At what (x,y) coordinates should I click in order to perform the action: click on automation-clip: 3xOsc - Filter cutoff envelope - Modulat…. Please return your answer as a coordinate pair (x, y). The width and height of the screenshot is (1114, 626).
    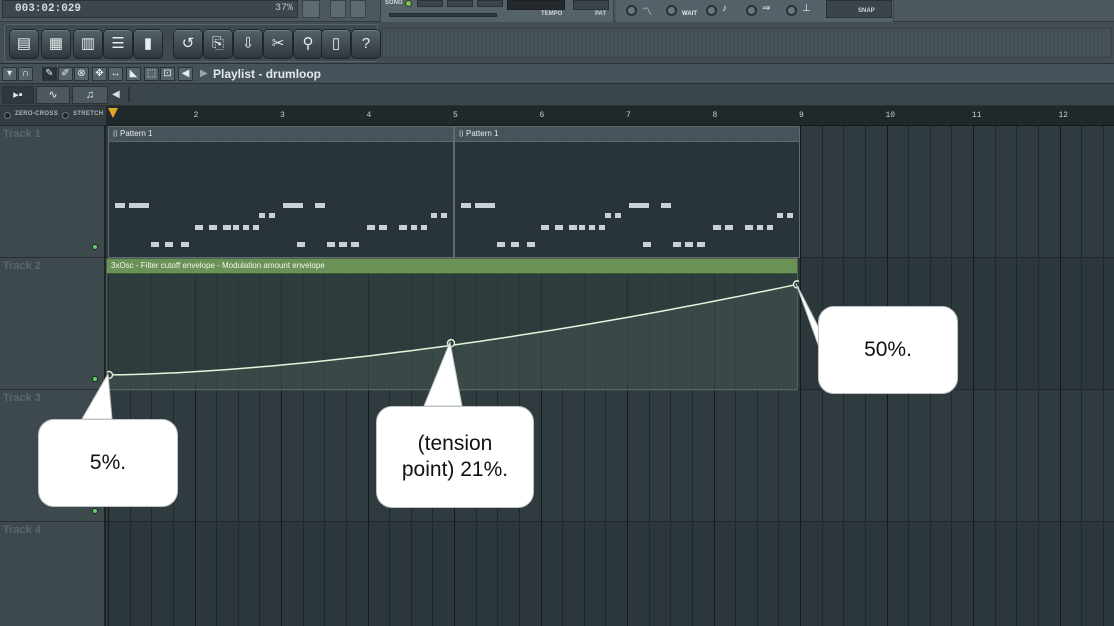
    Looking at the image, I should click on (452, 324).